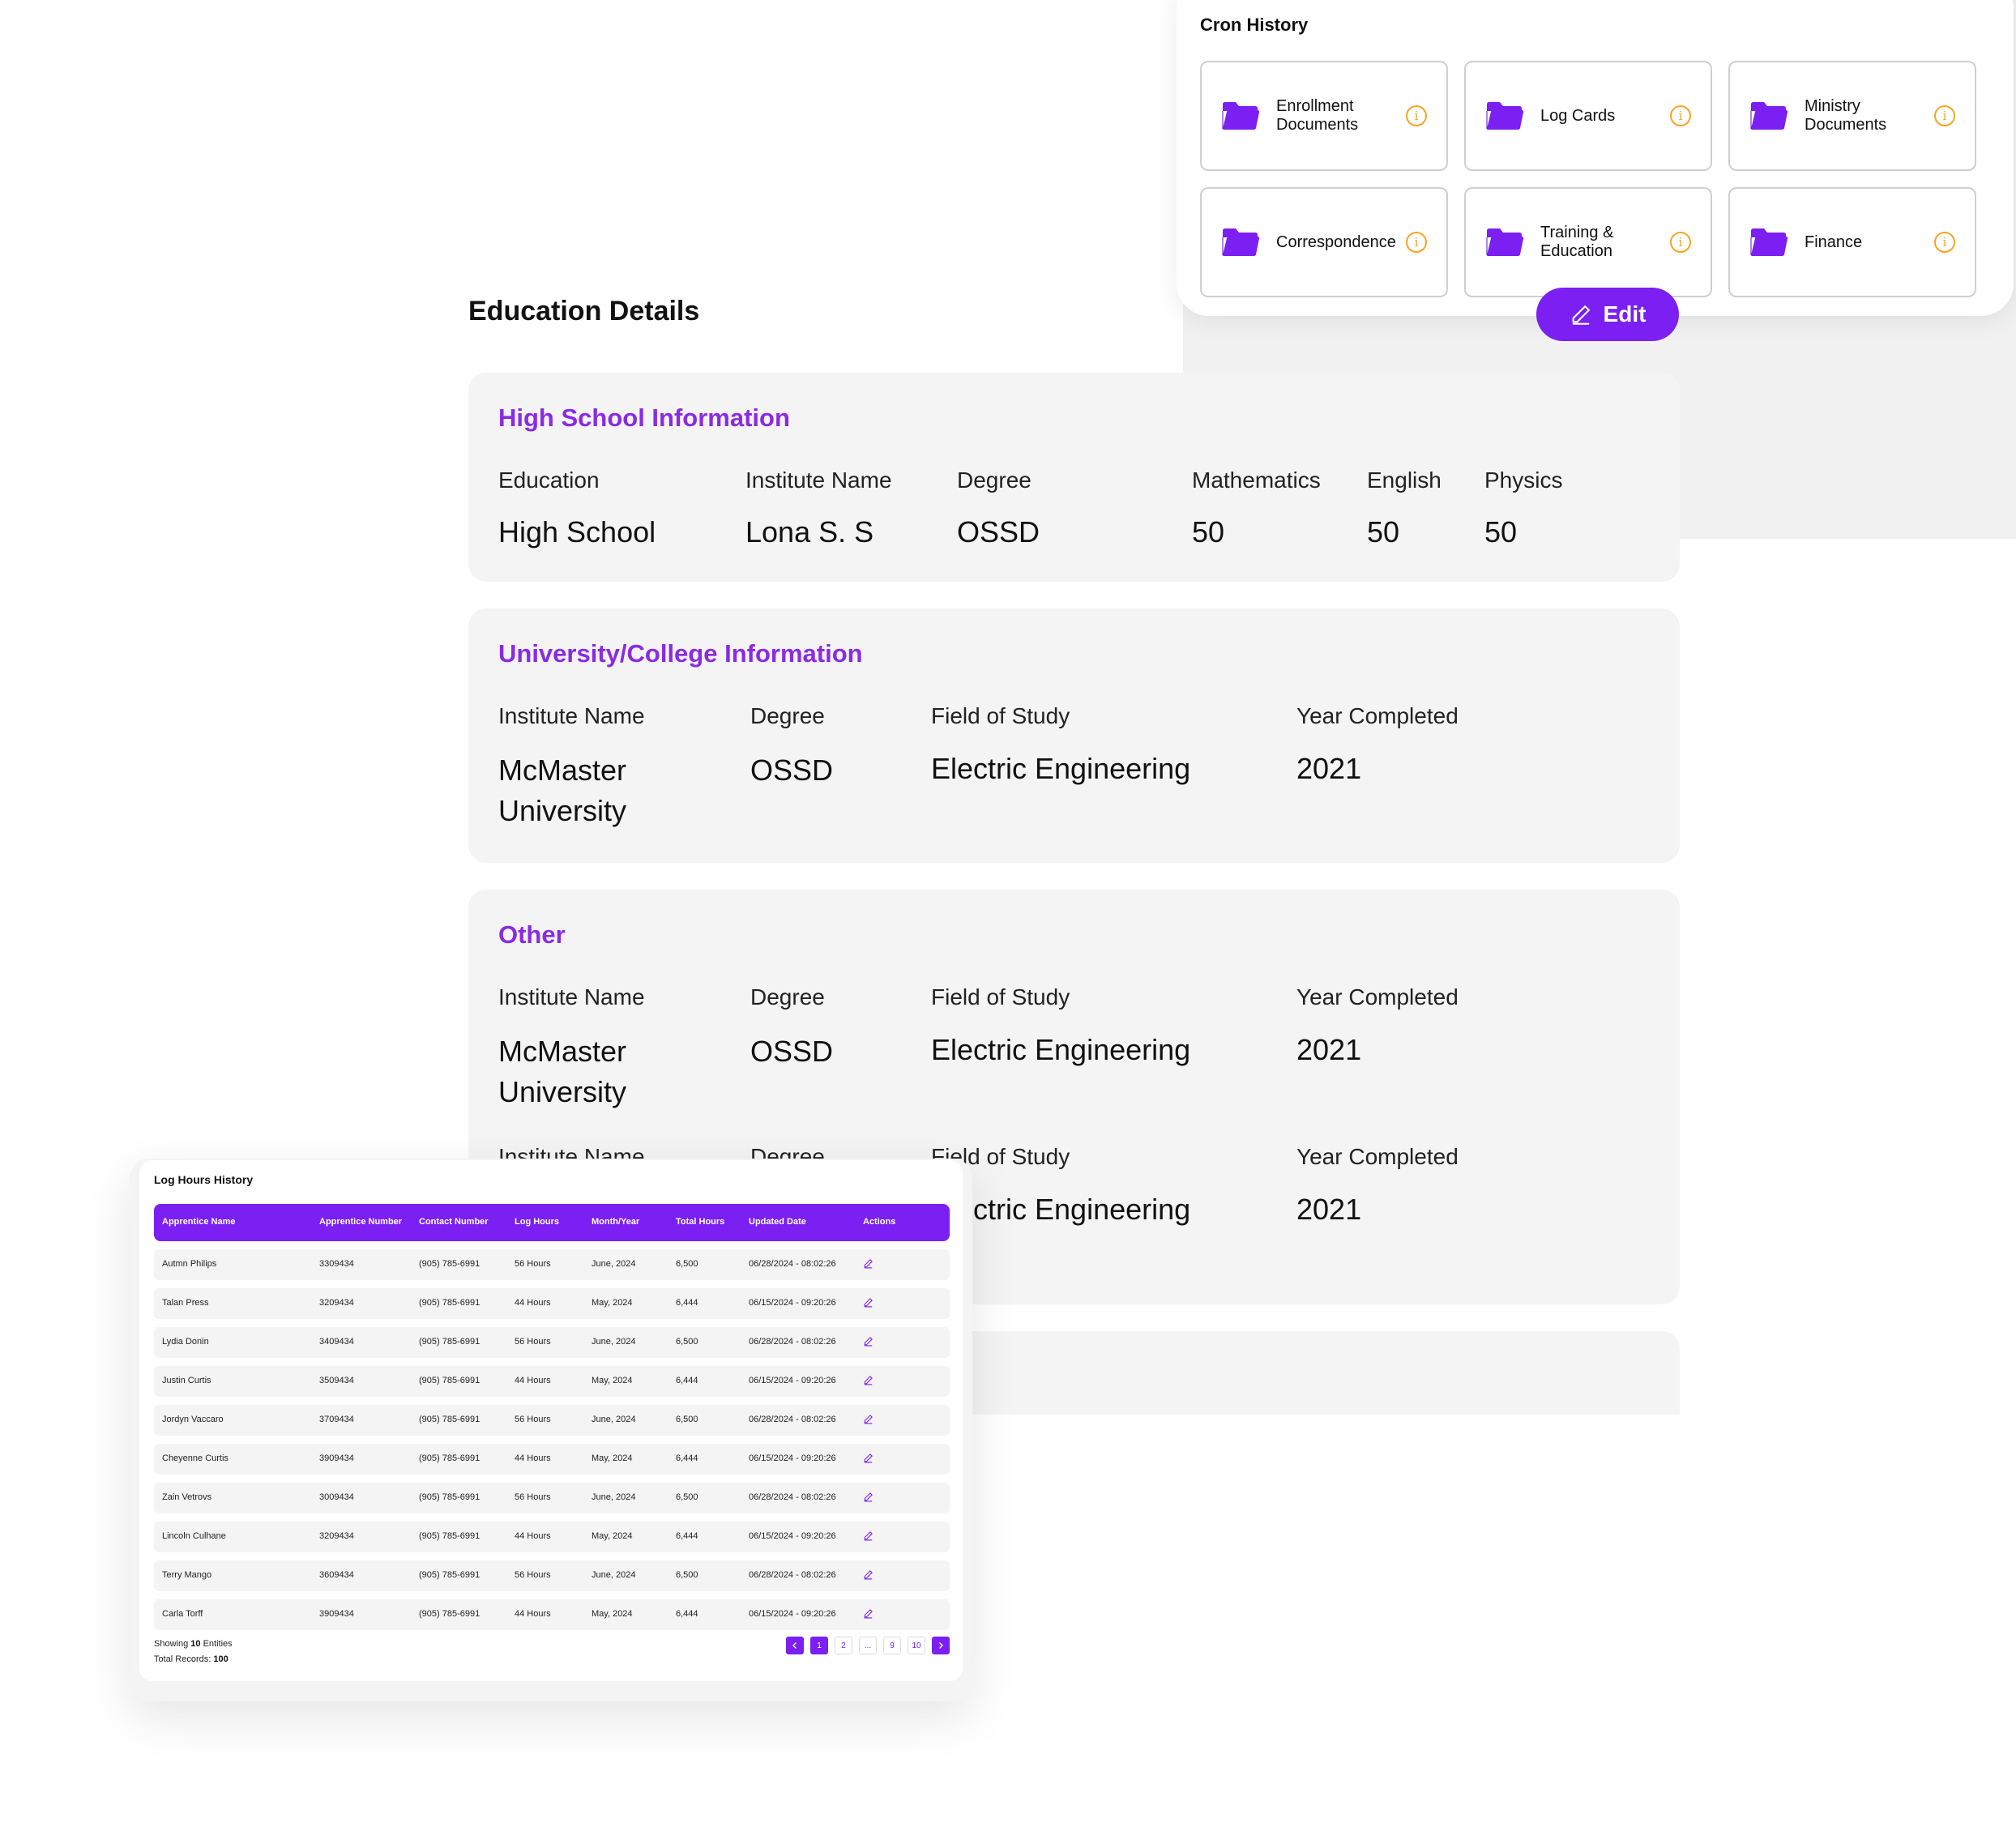  What do you see at coordinates (916, 1646) in the screenshot?
I see `page-button: 10` at bounding box center [916, 1646].